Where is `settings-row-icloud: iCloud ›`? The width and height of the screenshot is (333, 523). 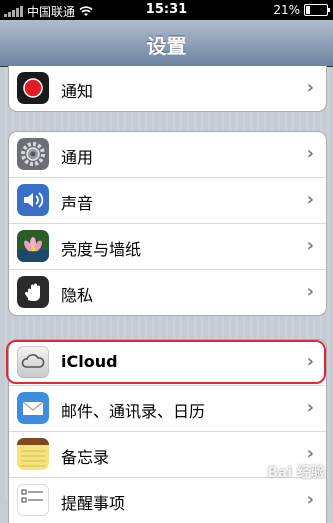 settings-row-icloud: iCloud › is located at coordinates (167, 363).